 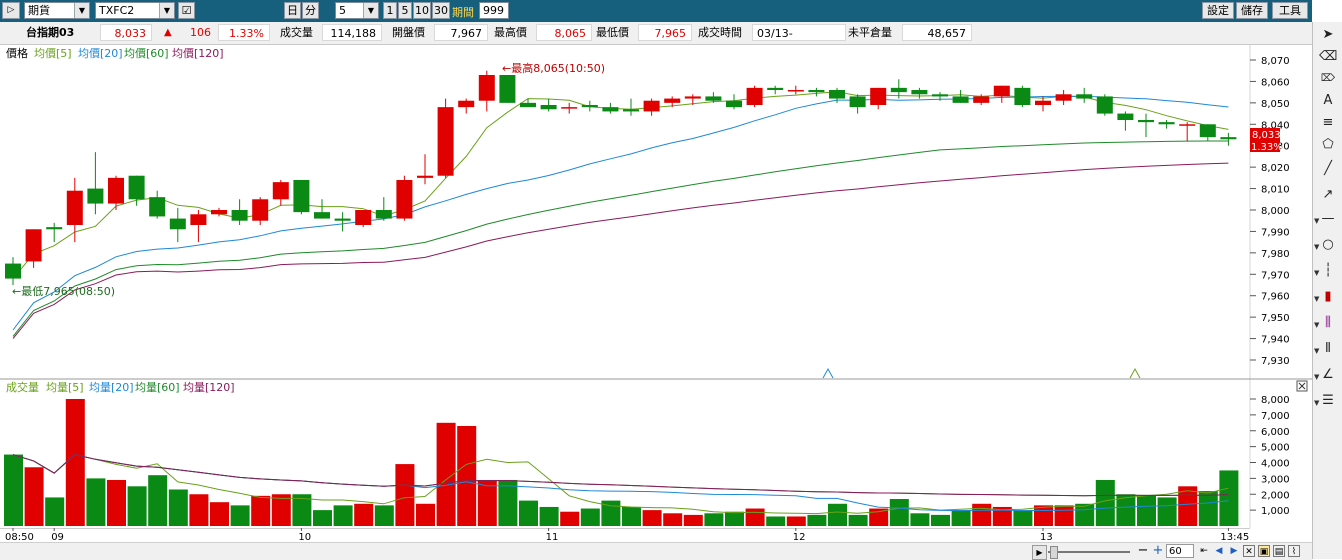 I want to click on angle-tool-icon: ∠, so click(x=1328, y=375).